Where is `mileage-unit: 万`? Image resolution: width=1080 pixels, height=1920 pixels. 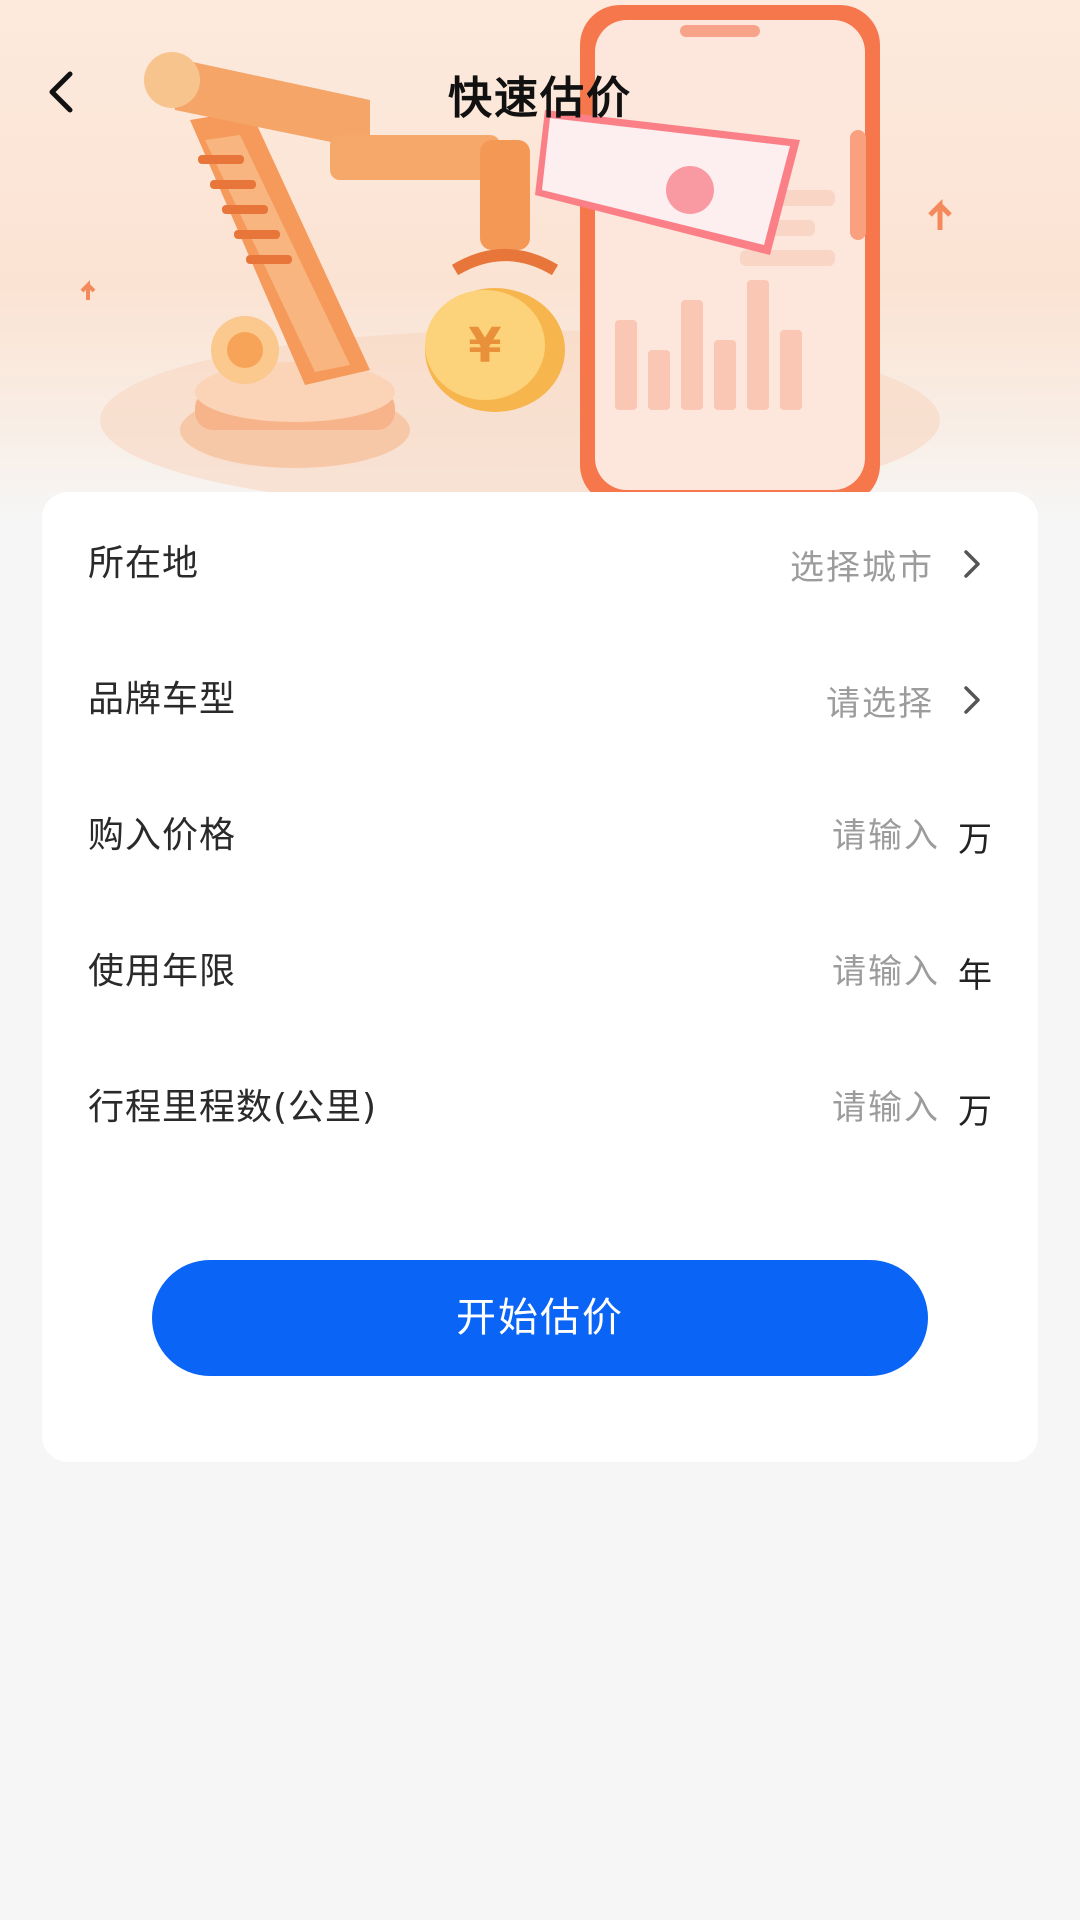 mileage-unit: 万 is located at coordinates (975, 1111).